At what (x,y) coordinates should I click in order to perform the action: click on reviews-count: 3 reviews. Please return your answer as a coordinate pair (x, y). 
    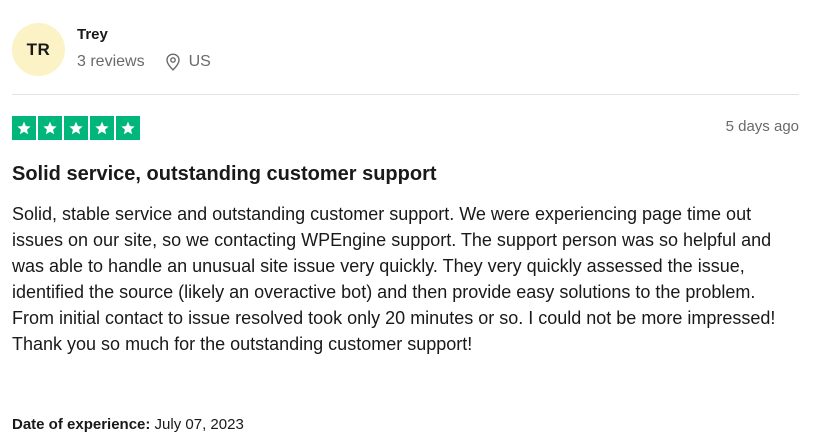
    Looking at the image, I should click on (111, 61).